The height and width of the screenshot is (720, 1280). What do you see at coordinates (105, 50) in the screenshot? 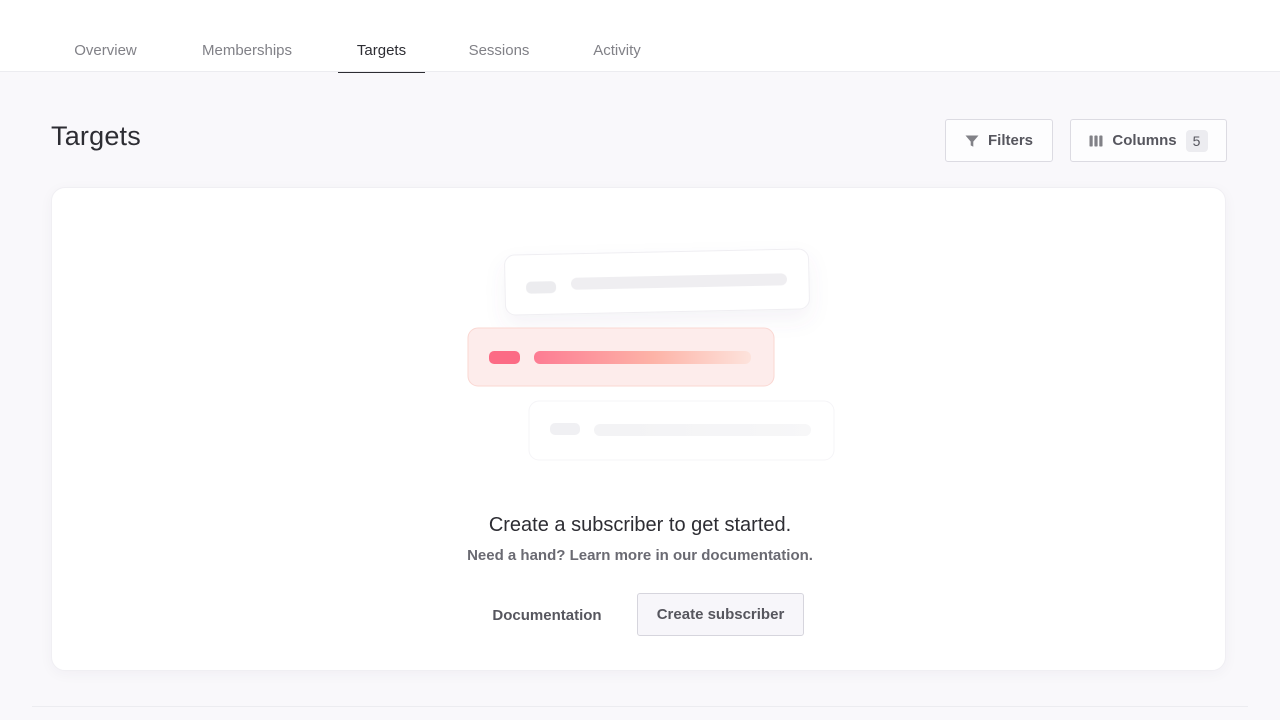
I see `tab-label: Overview` at bounding box center [105, 50].